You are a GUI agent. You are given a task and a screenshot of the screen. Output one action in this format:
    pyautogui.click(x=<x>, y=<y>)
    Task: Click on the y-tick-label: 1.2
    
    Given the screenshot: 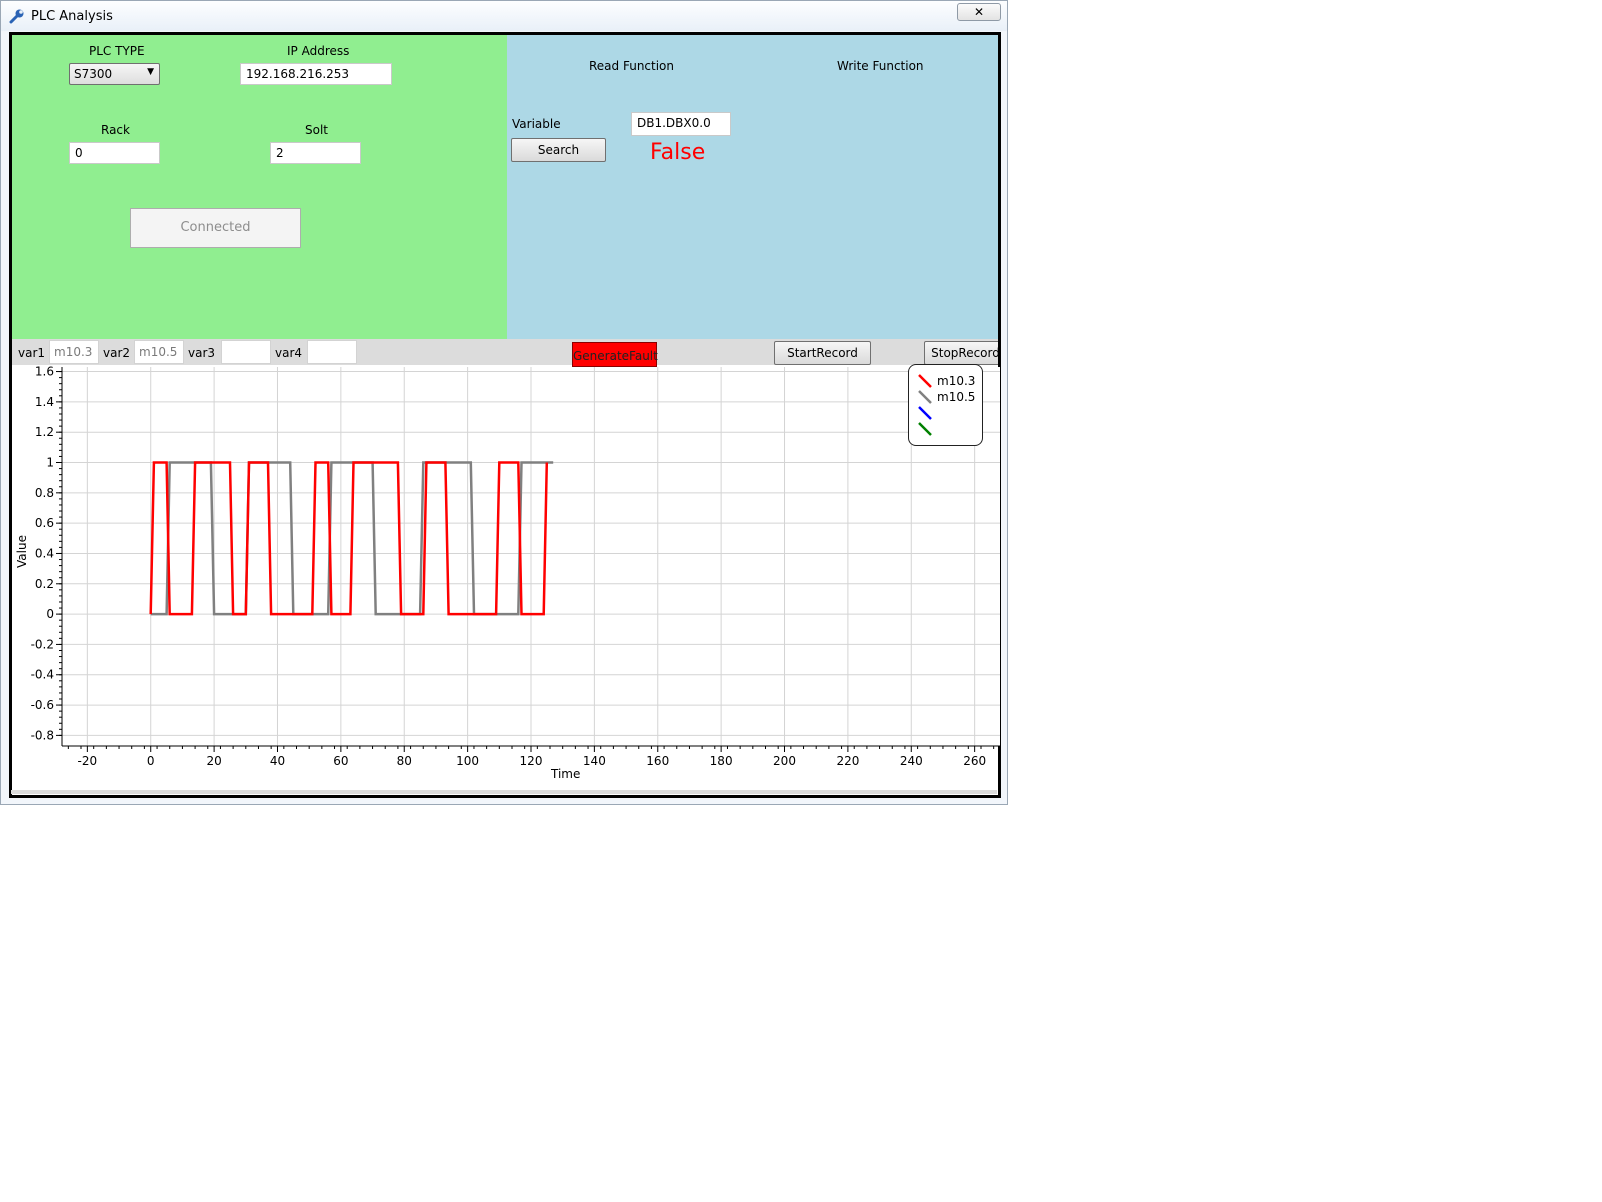 What is the action you would take?
    pyautogui.click(x=44, y=432)
    